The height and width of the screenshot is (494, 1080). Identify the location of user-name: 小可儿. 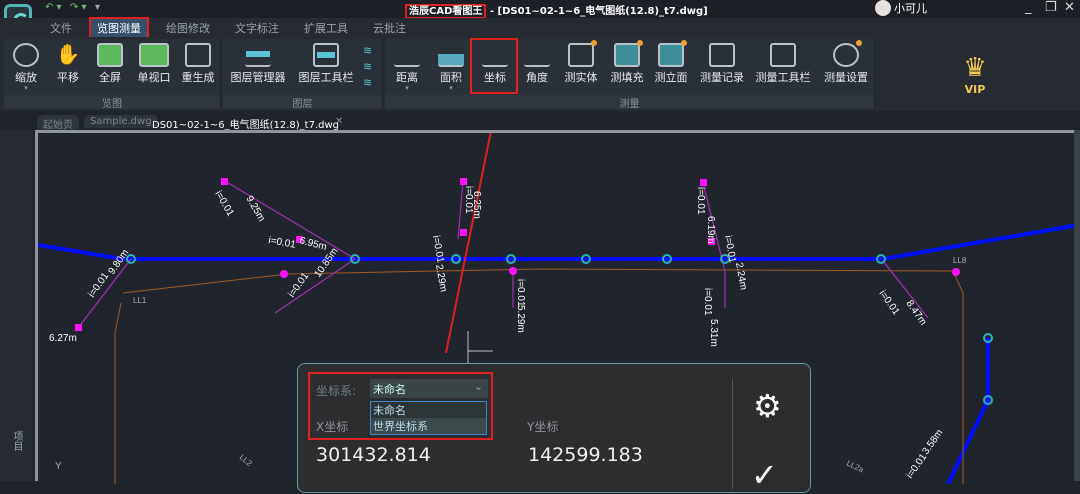
(910, 8).